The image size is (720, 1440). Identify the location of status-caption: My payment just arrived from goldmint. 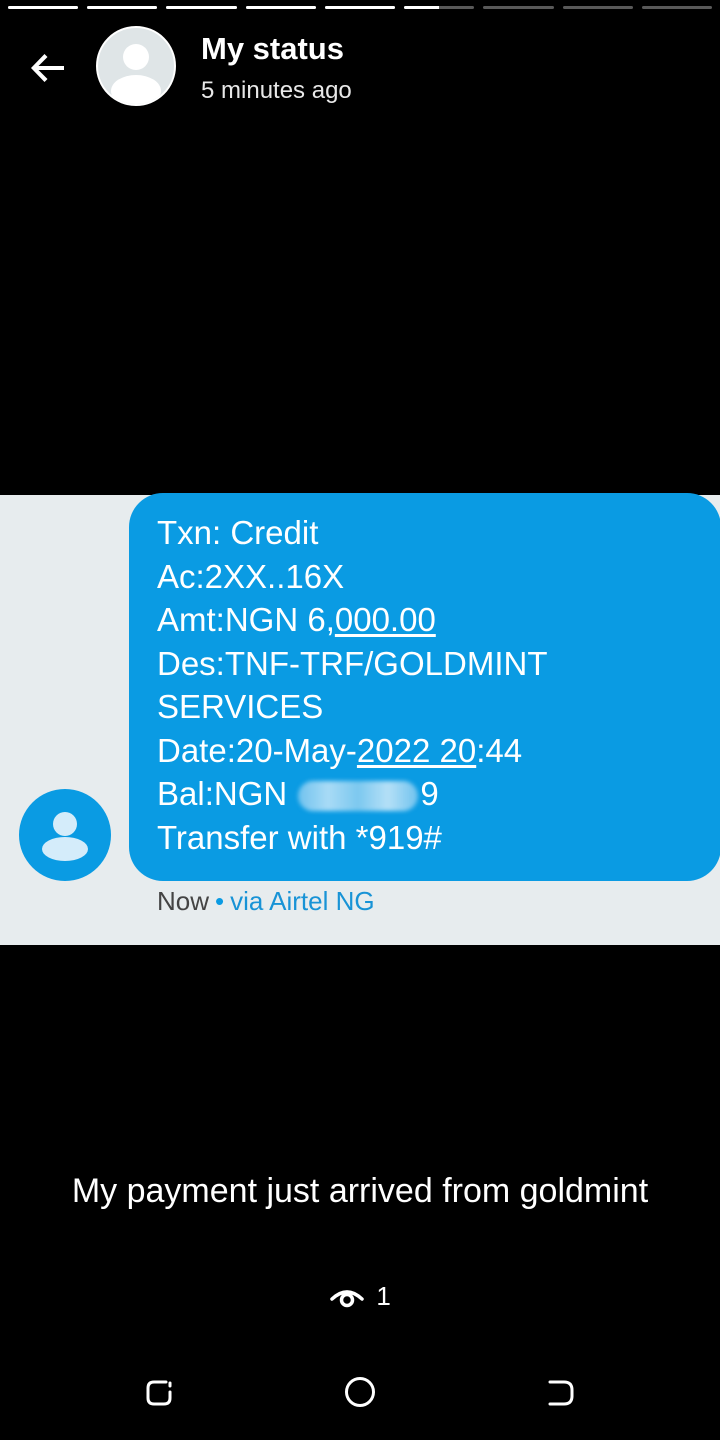
(360, 1191).